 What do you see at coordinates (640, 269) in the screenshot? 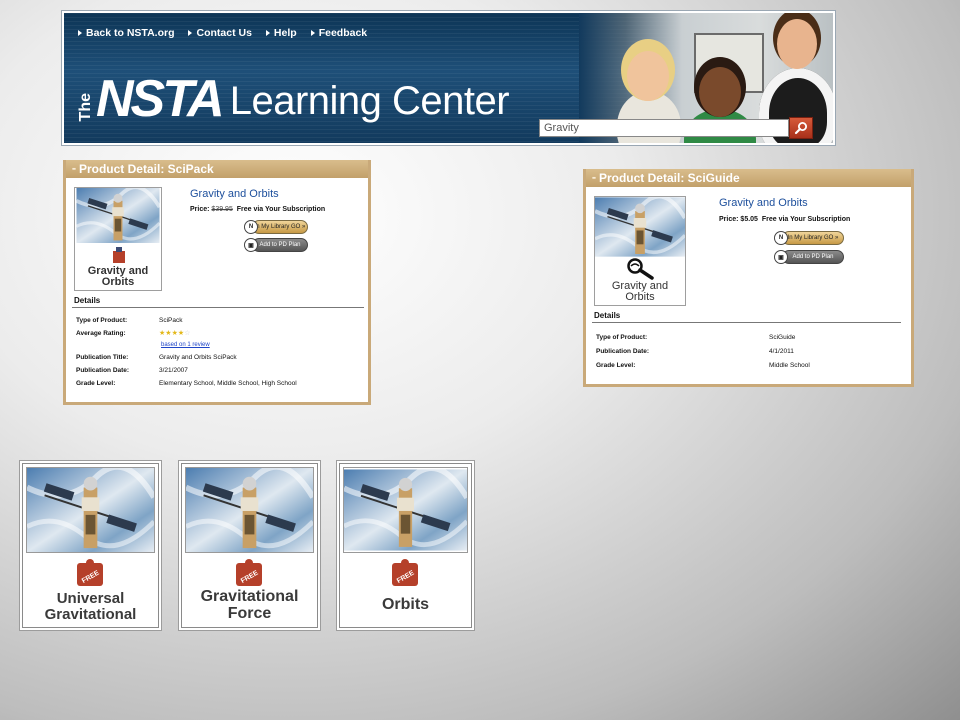
I see `magnifier-icon` at bounding box center [640, 269].